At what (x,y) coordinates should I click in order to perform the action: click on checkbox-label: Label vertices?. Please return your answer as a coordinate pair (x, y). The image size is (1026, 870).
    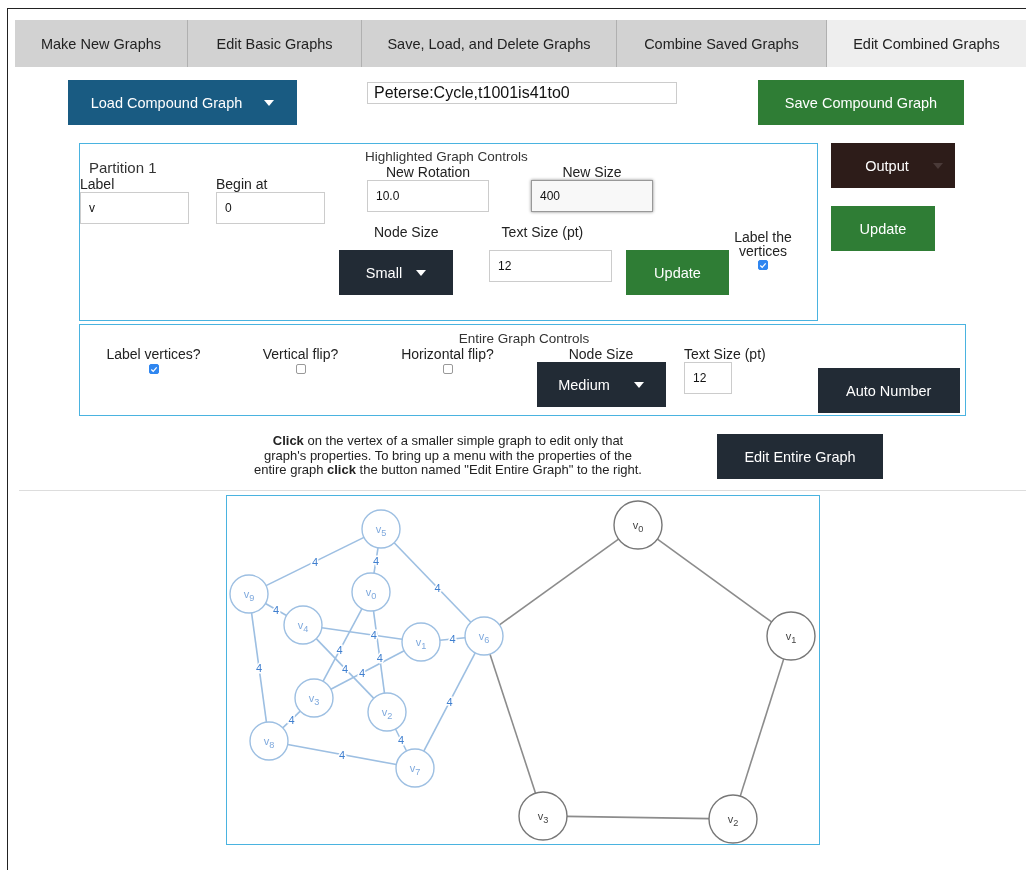
    Looking at the image, I should click on (153, 354).